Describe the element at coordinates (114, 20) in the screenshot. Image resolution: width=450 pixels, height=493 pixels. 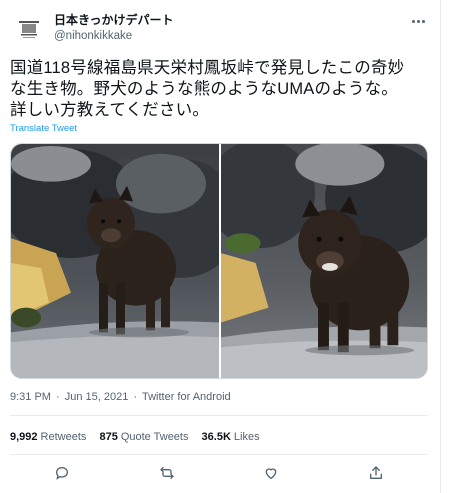
I see `display-name: 日本きっかけデパート` at that location.